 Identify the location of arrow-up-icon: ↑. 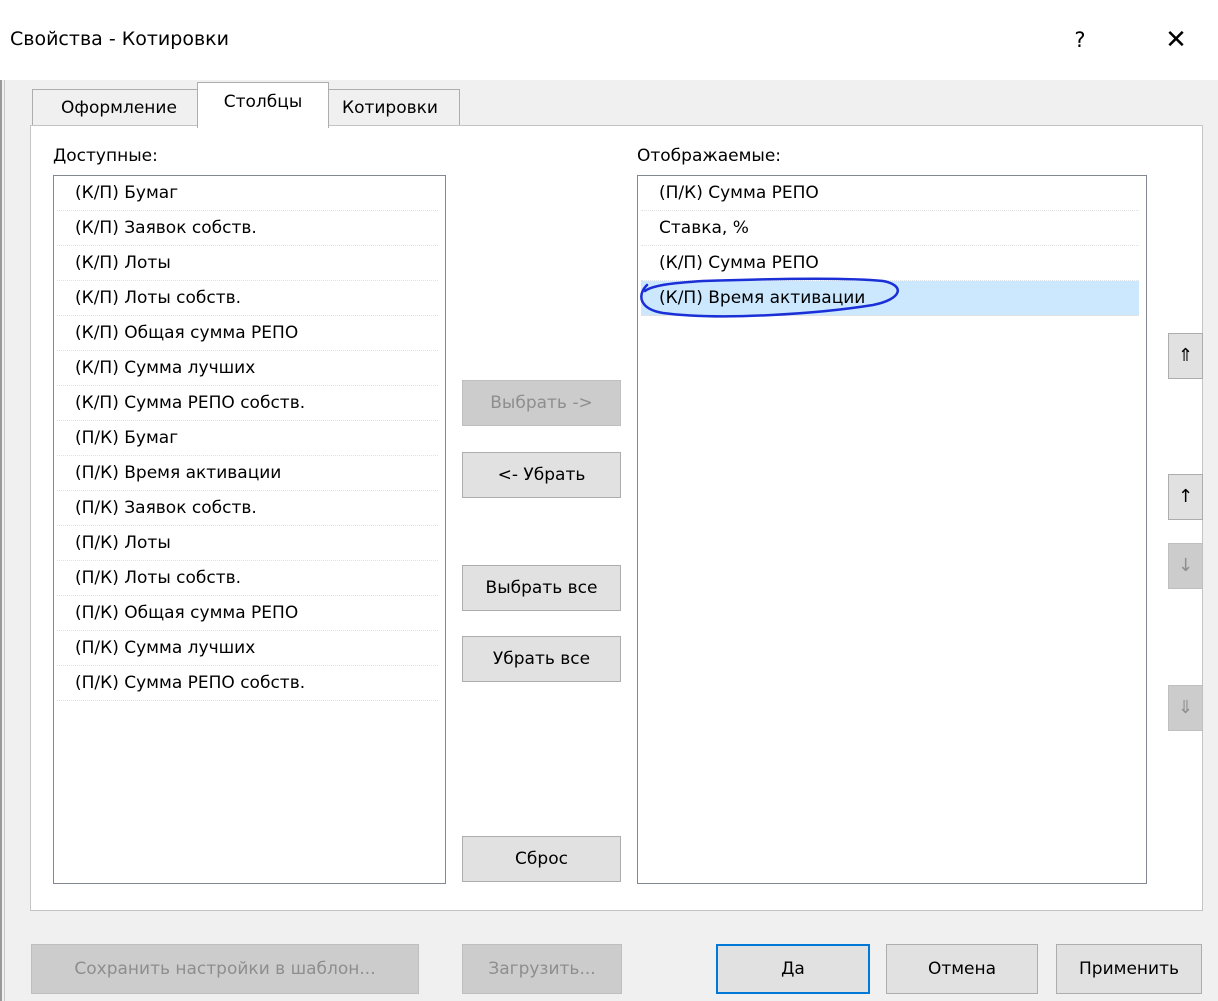
(1185, 496).